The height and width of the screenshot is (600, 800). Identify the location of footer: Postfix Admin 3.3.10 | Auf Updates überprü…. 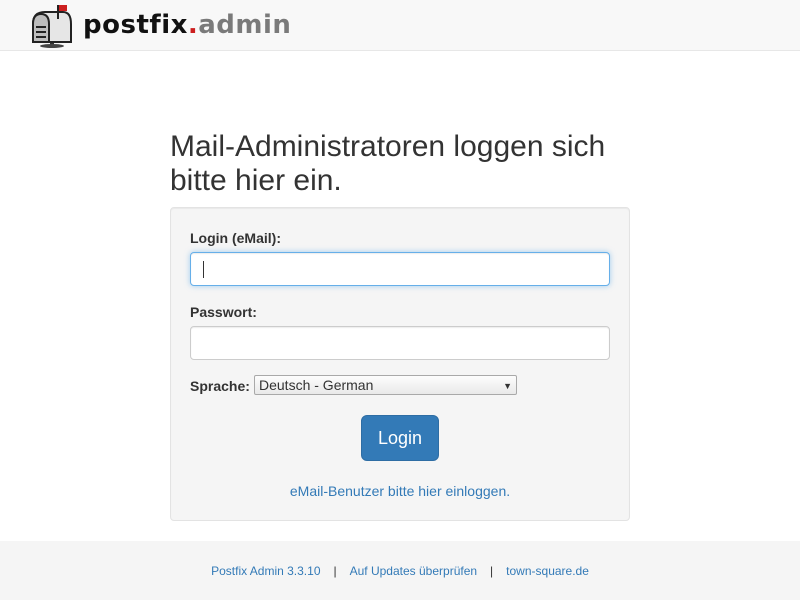
(400, 570).